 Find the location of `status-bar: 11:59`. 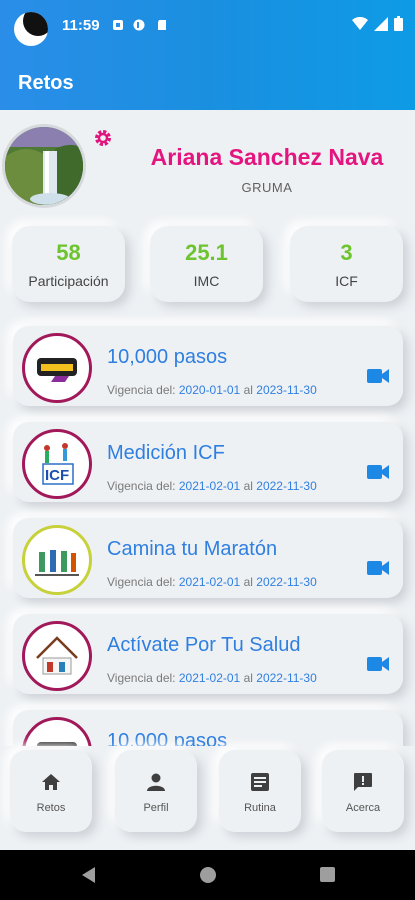

status-bar: 11:59 is located at coordinates (207, 26).